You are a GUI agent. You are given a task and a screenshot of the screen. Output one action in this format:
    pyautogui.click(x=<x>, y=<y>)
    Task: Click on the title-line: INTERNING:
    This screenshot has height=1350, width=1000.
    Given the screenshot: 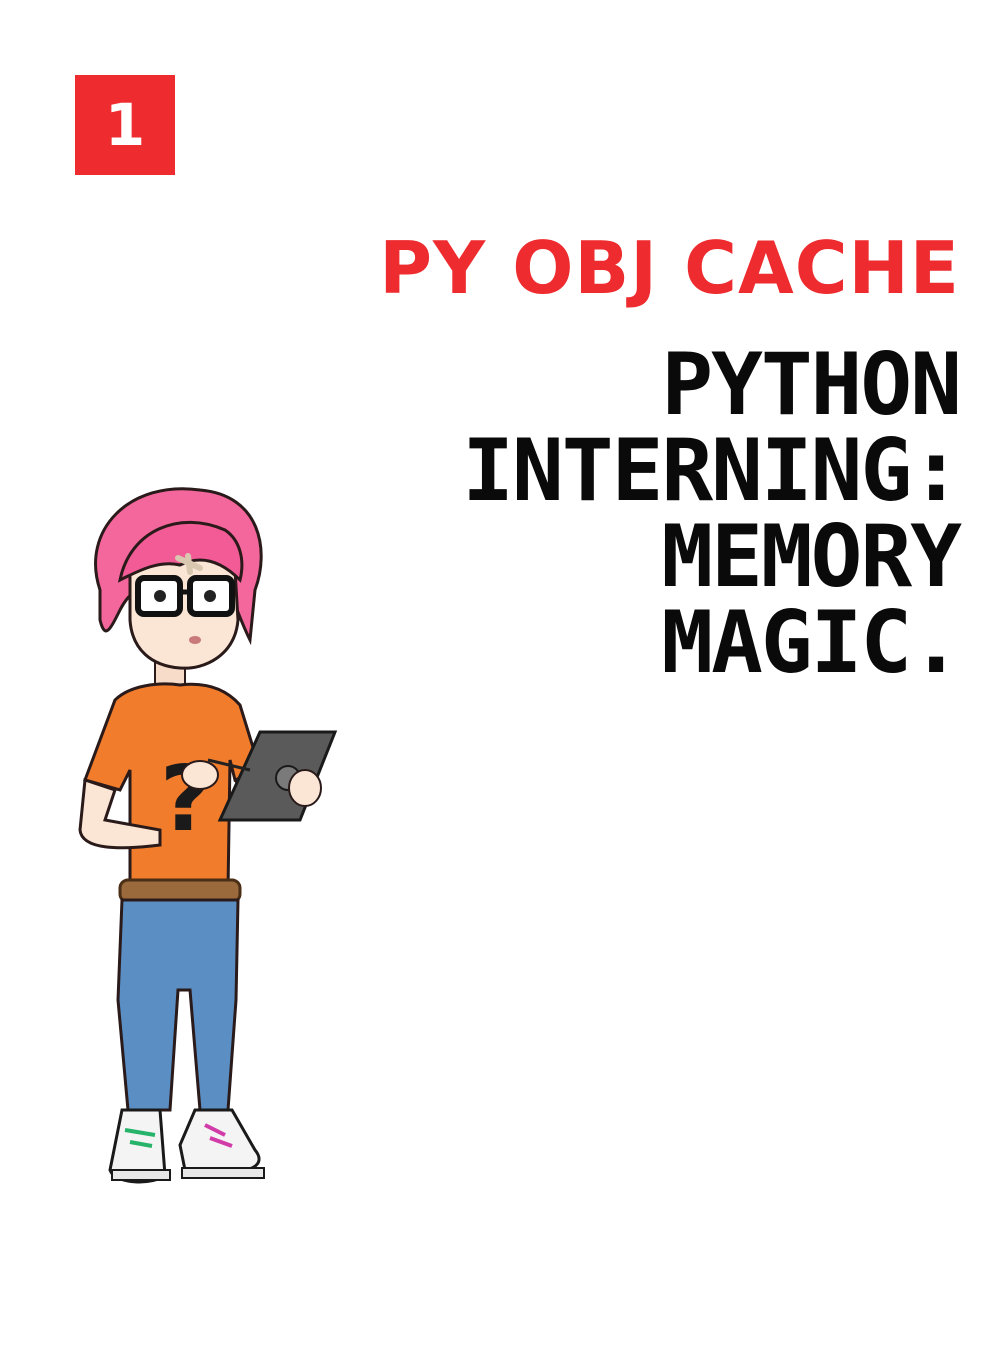 What is the action you would take?
    pyautogui.click(x=712, y=471)
    